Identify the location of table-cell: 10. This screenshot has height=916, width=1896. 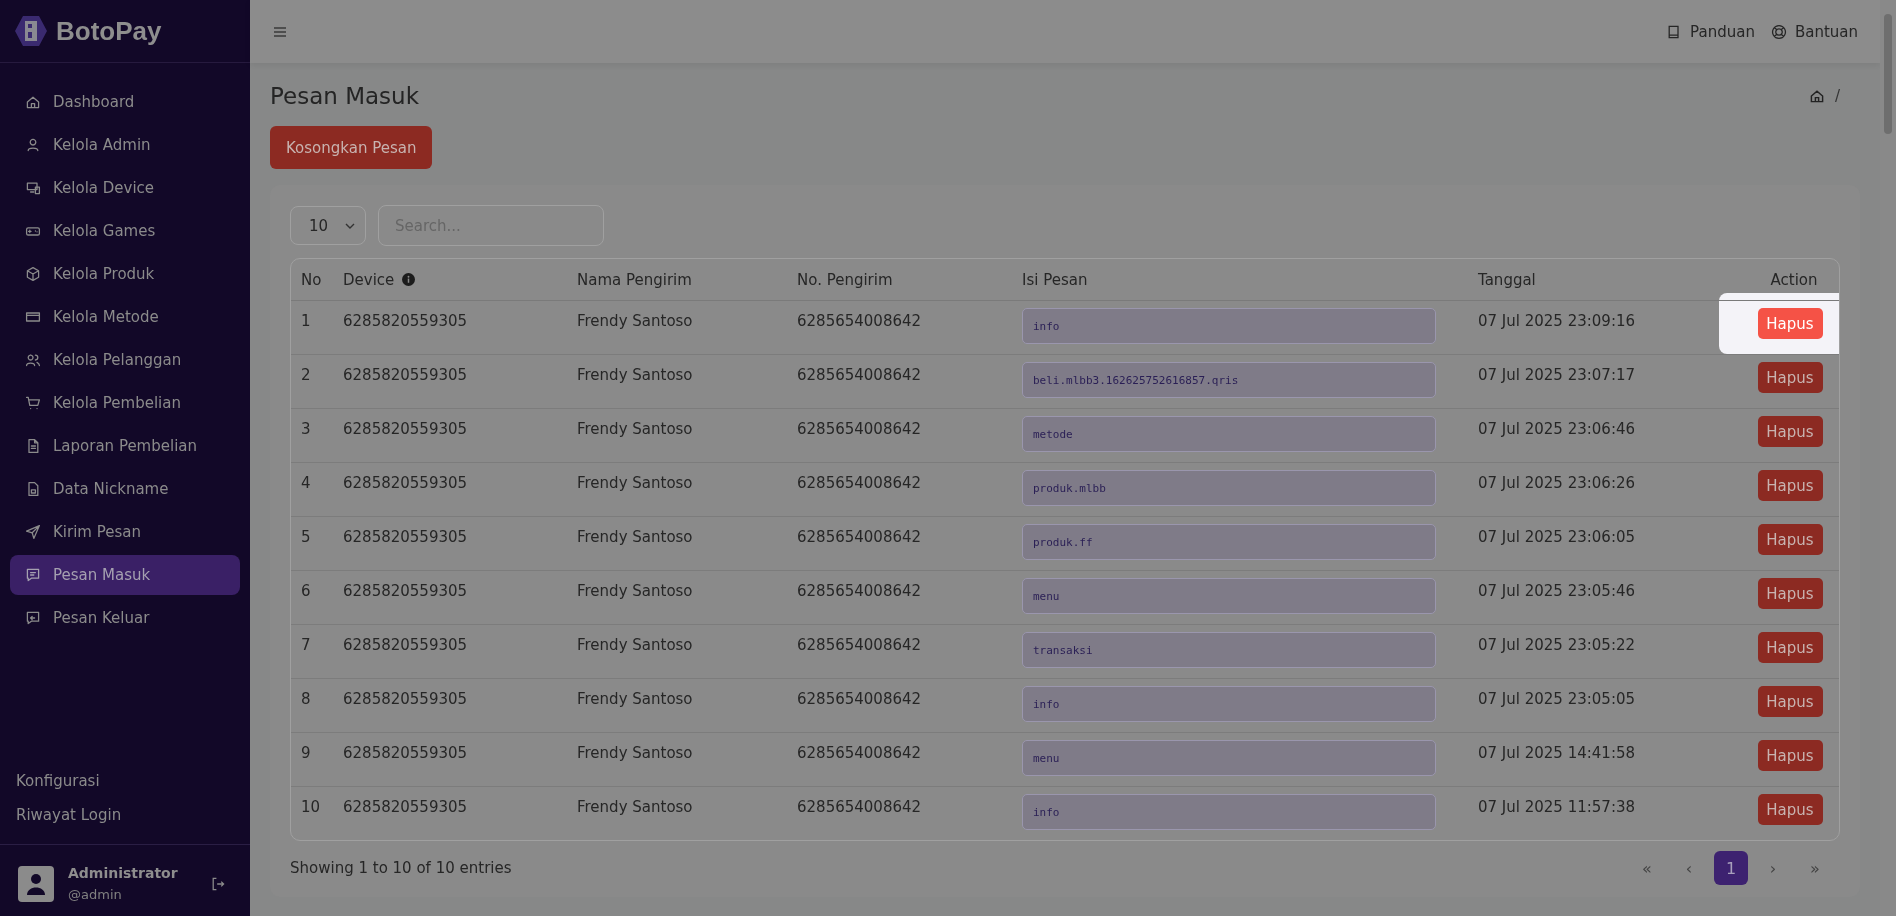
(311, 807).